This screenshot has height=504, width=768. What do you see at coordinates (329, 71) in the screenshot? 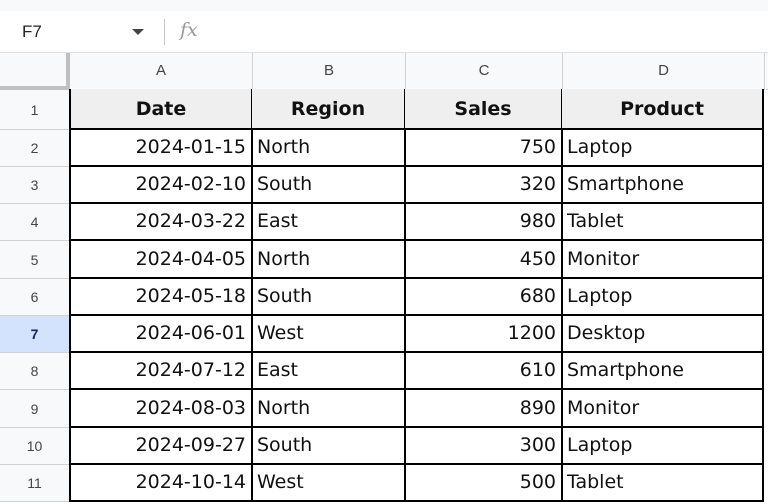
I see `column-header-b: B` at bounding box center [329, 71].